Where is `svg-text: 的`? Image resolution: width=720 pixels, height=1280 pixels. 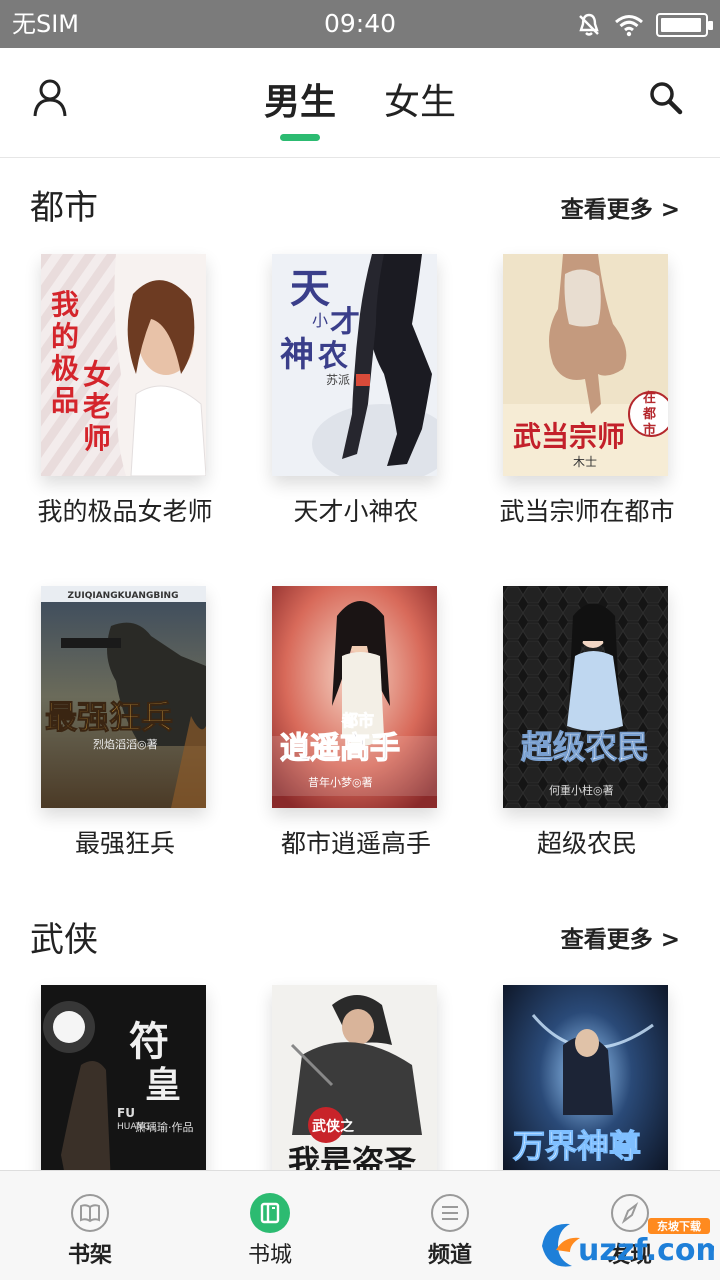 svg-text: 的 is located at coordinates (65, 336).